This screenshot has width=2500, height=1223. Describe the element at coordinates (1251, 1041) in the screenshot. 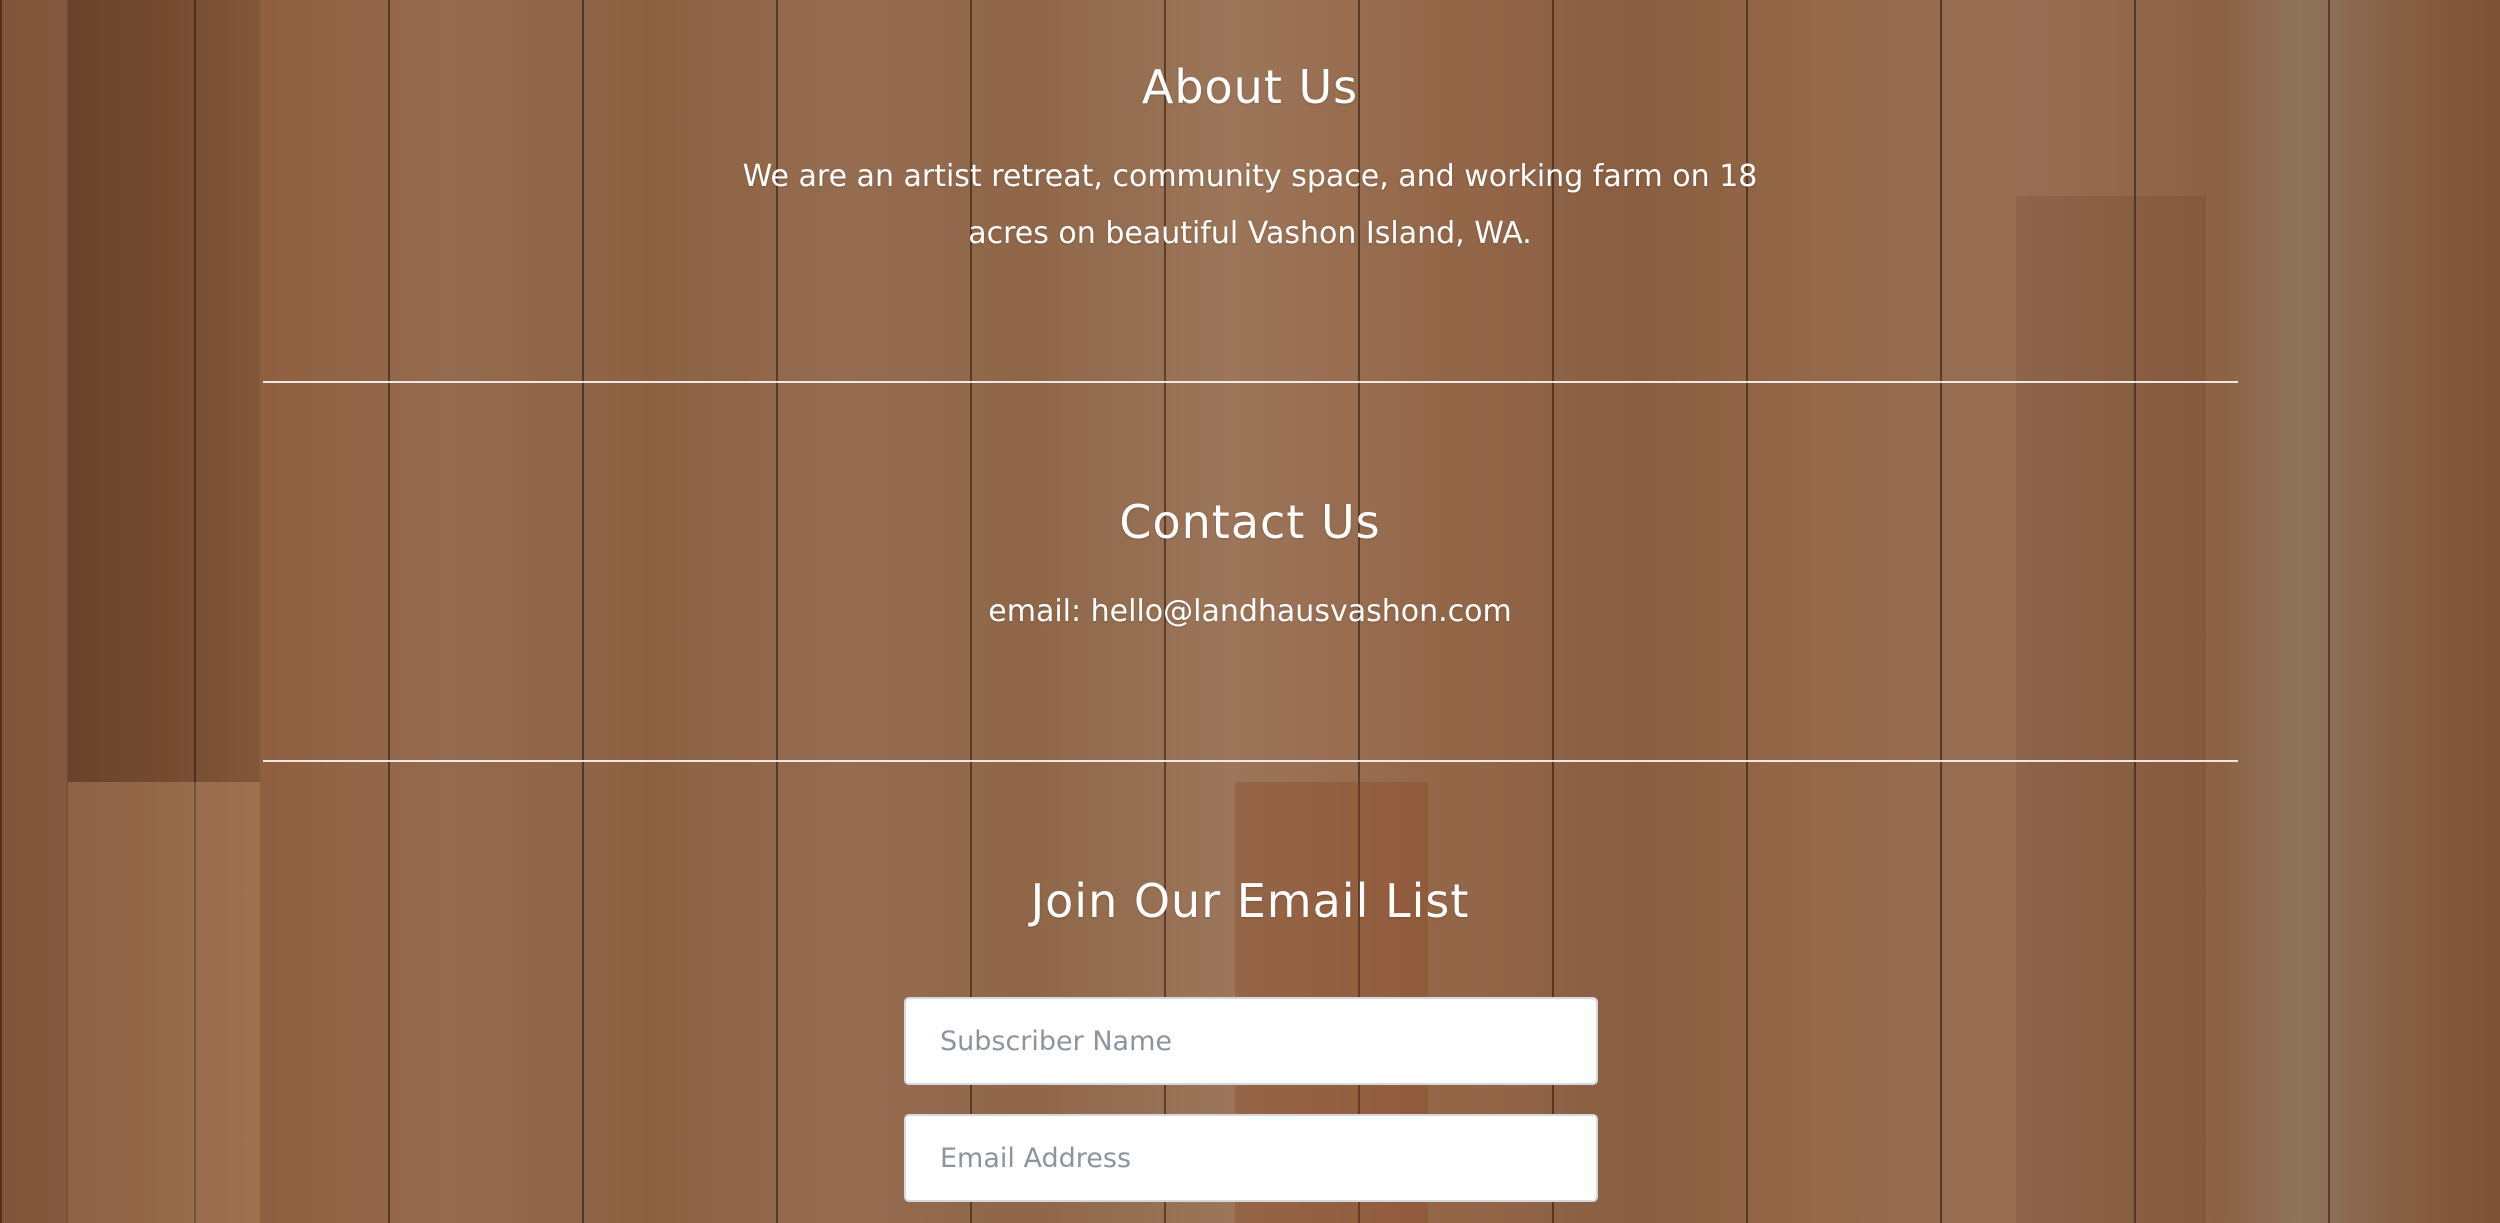

I see `subscriber-name-input` at that location.